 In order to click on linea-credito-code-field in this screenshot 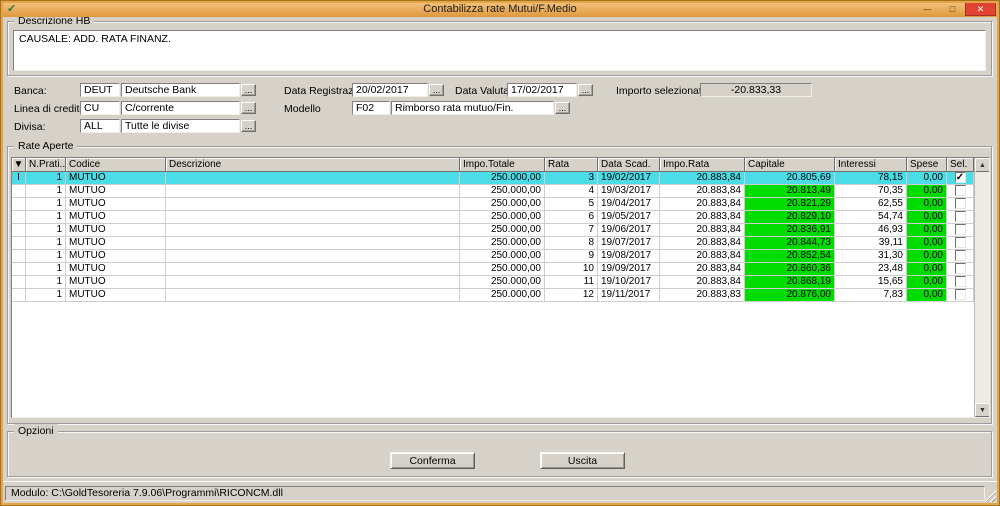, I will do `click(100, 108)`.